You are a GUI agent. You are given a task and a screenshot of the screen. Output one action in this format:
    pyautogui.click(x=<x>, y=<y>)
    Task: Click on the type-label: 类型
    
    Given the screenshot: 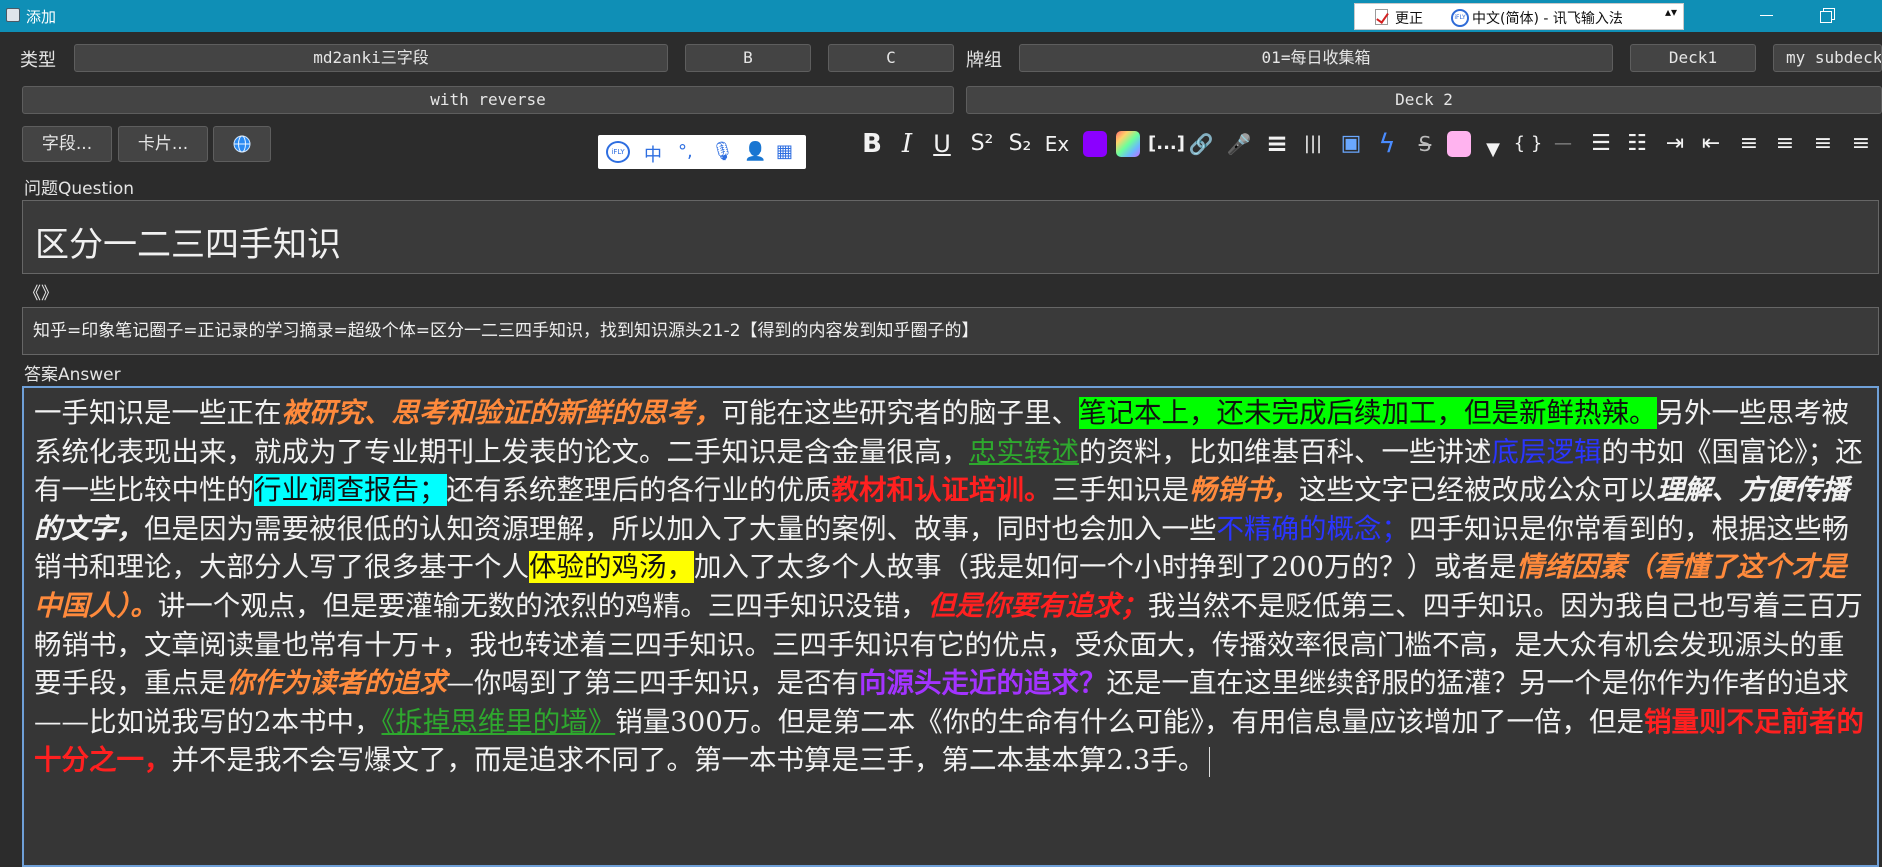 What is the action you would take?
    pyautogui.click(x=38, y=60)
    